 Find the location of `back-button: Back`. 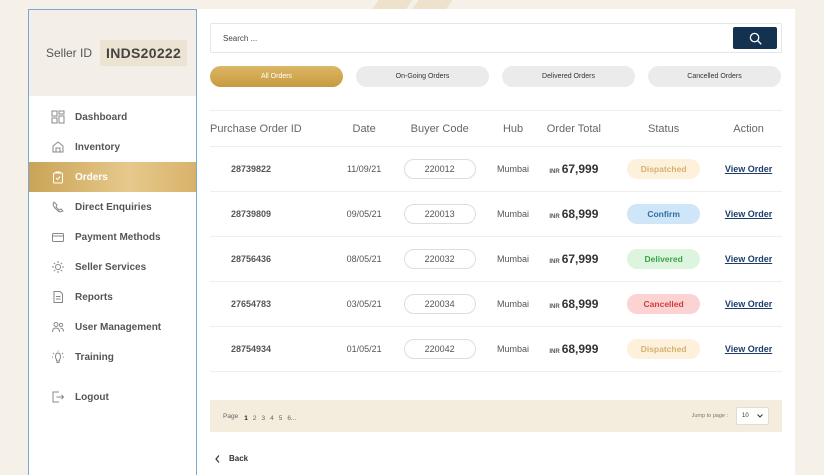

back-button: Back is located at coordinates (231, 458).